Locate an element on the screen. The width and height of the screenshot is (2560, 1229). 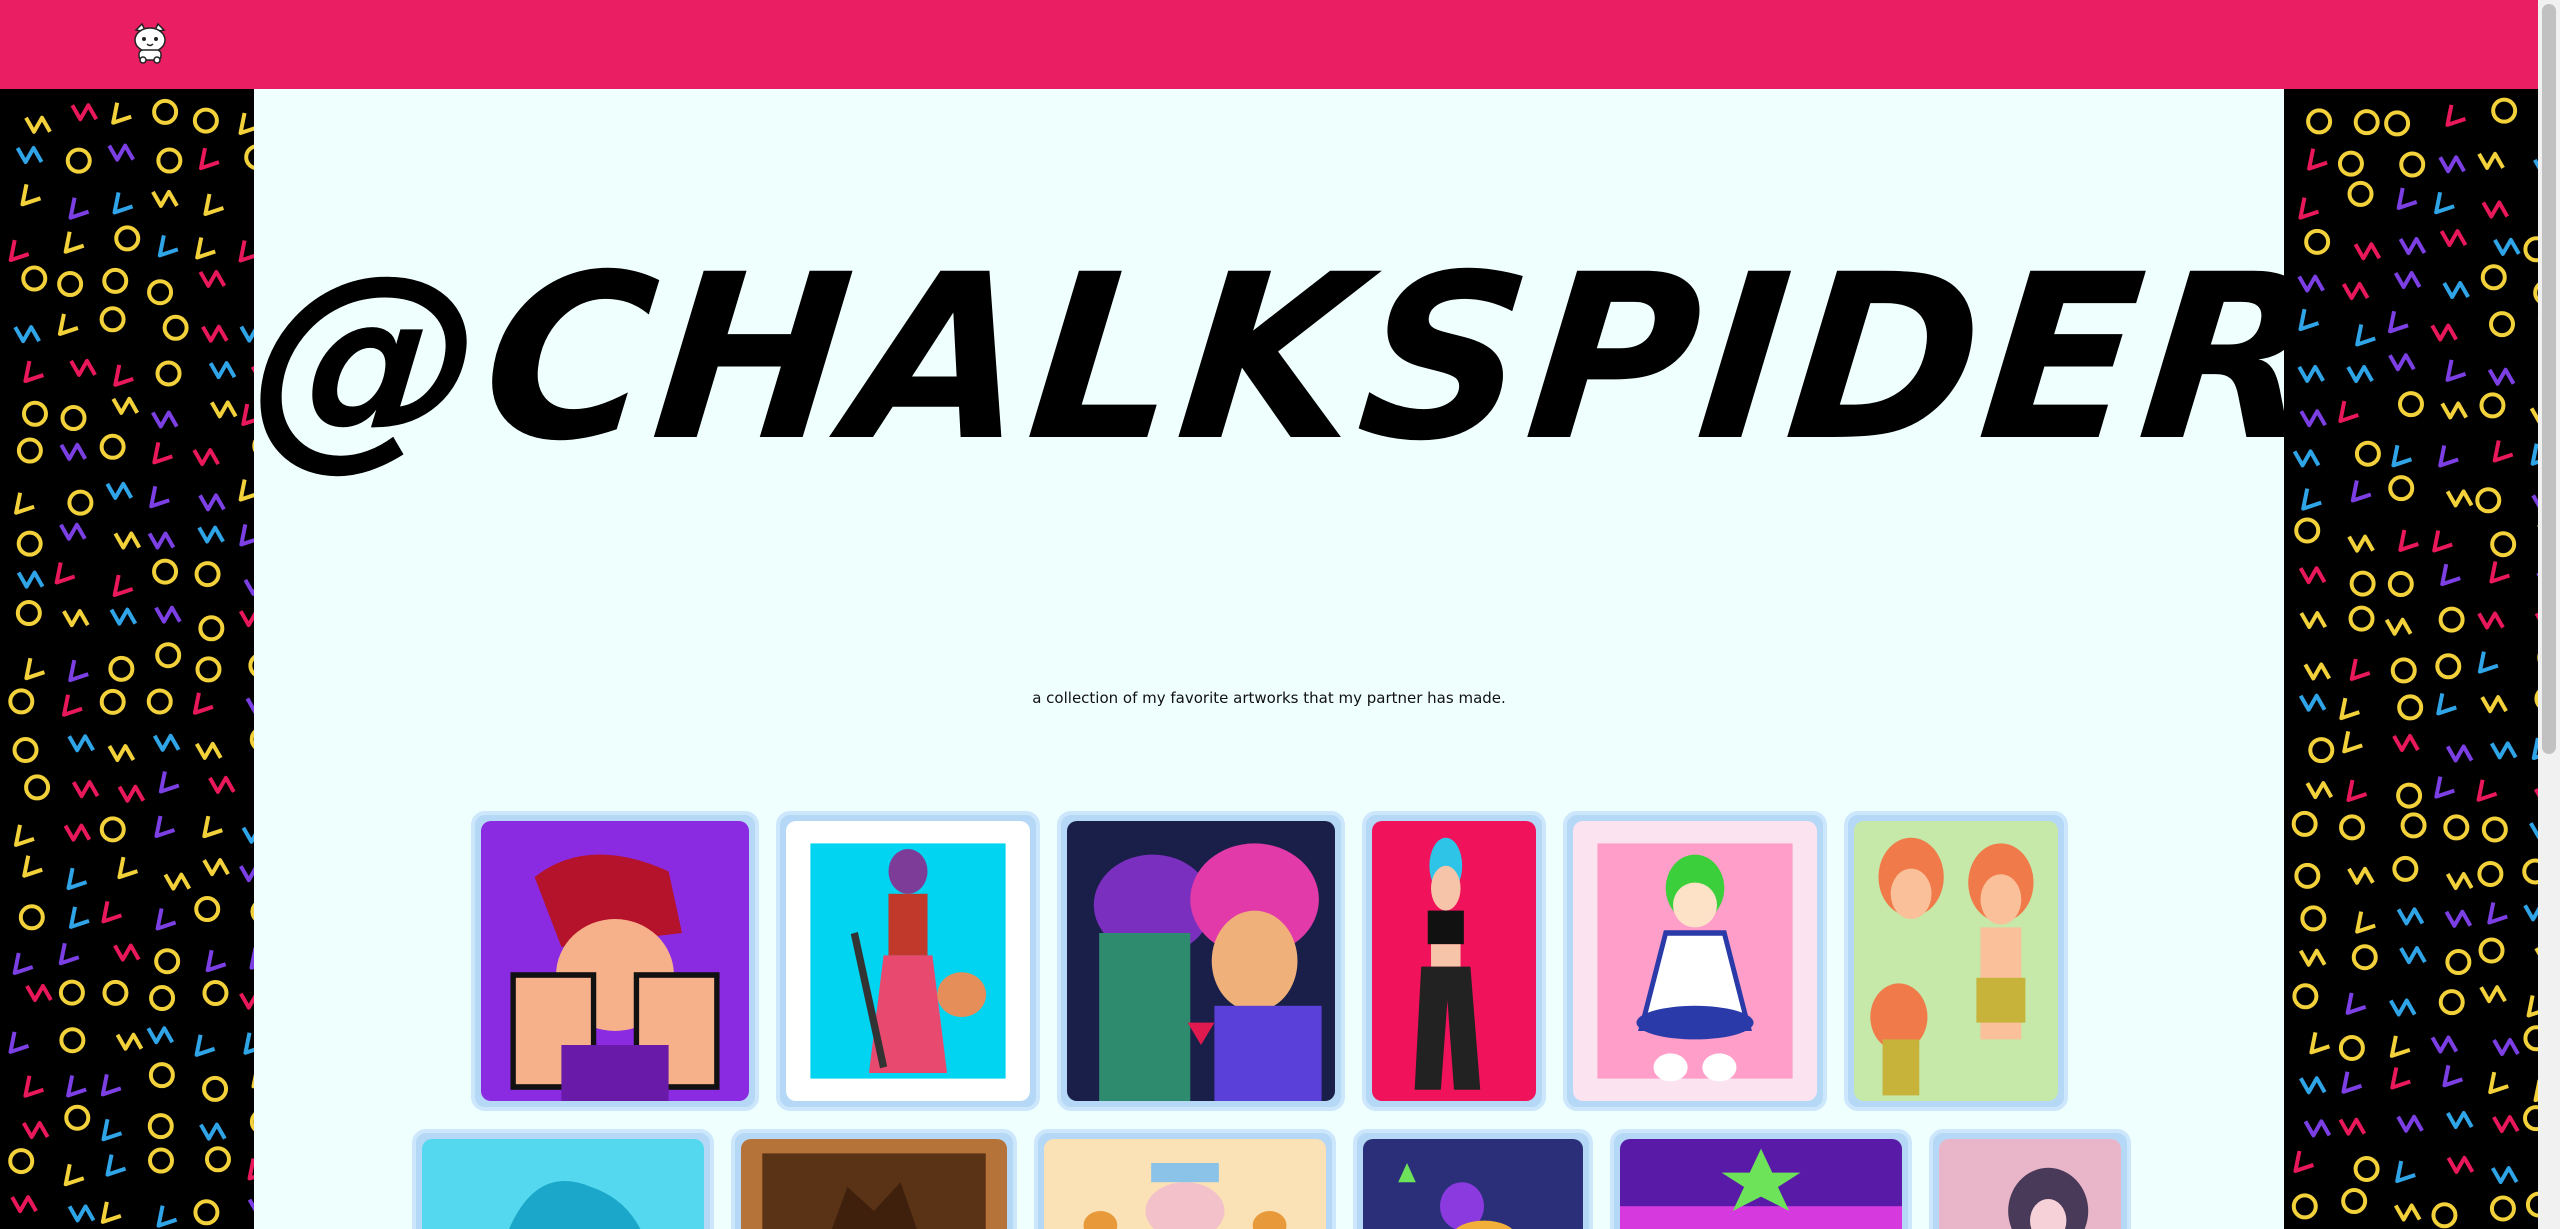
page-scrollbar is located at coordinates (2549, 614).